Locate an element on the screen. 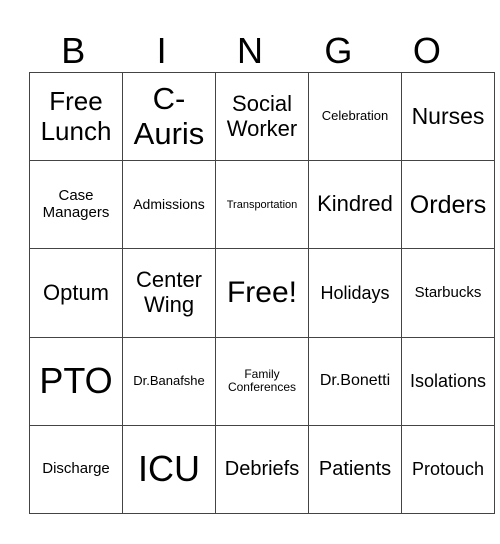  header-letter-n: N is located at coordinates (250, 50).